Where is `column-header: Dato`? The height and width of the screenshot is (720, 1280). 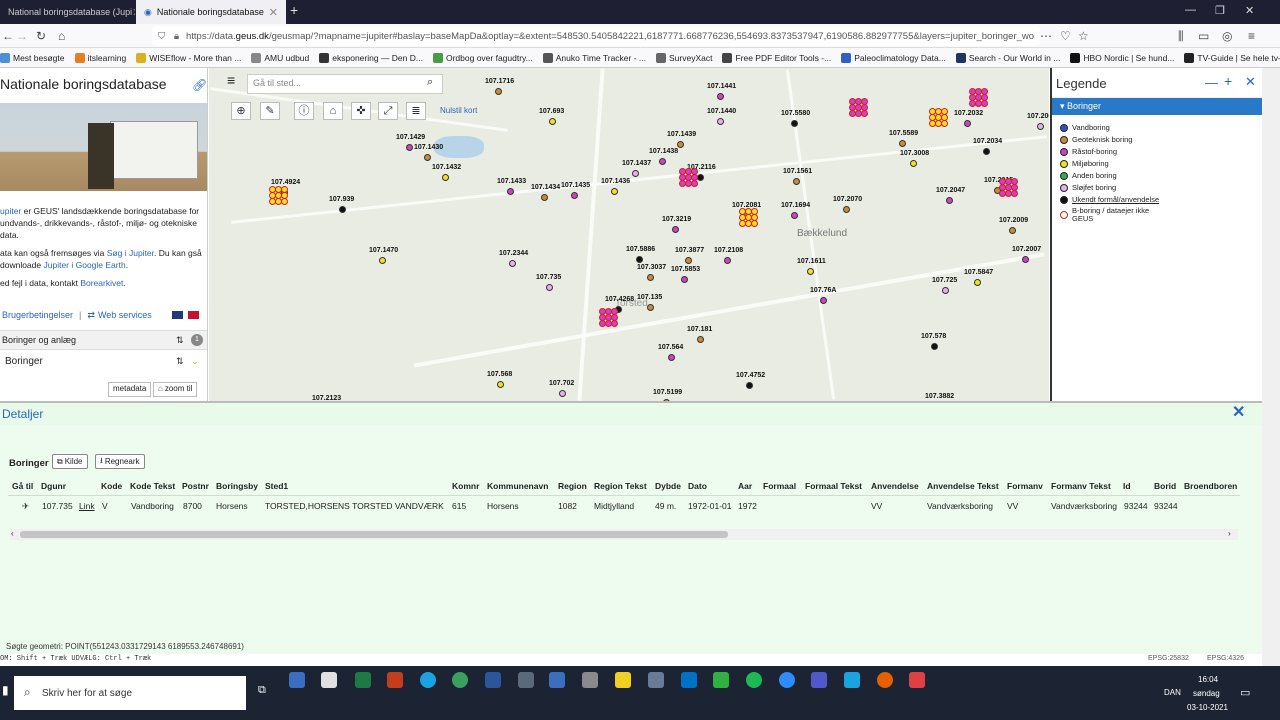
column-header: Dato is located at coordinates (697, 486).